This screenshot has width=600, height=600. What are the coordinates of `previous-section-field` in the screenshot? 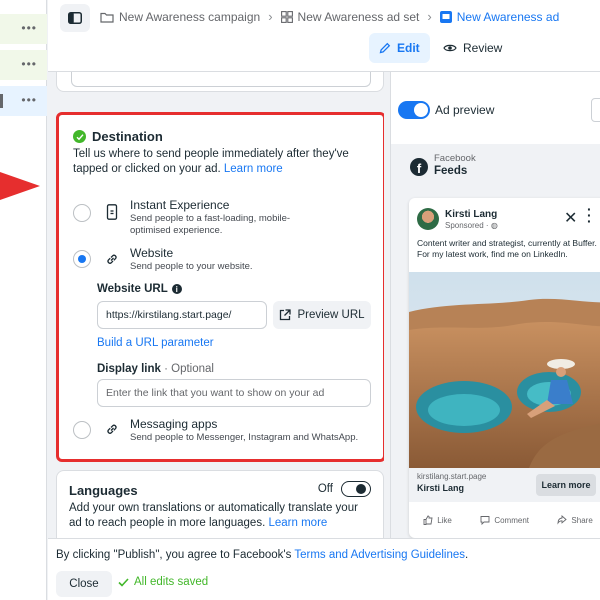 It's located at (221, 79).